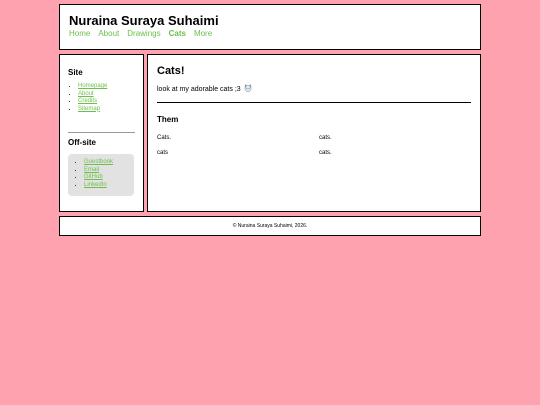 The width and height of the screenshot is (540, 405). Describe the element at coordinates (91, 170) in the screenshot. I see `email-link: Email` at that location.